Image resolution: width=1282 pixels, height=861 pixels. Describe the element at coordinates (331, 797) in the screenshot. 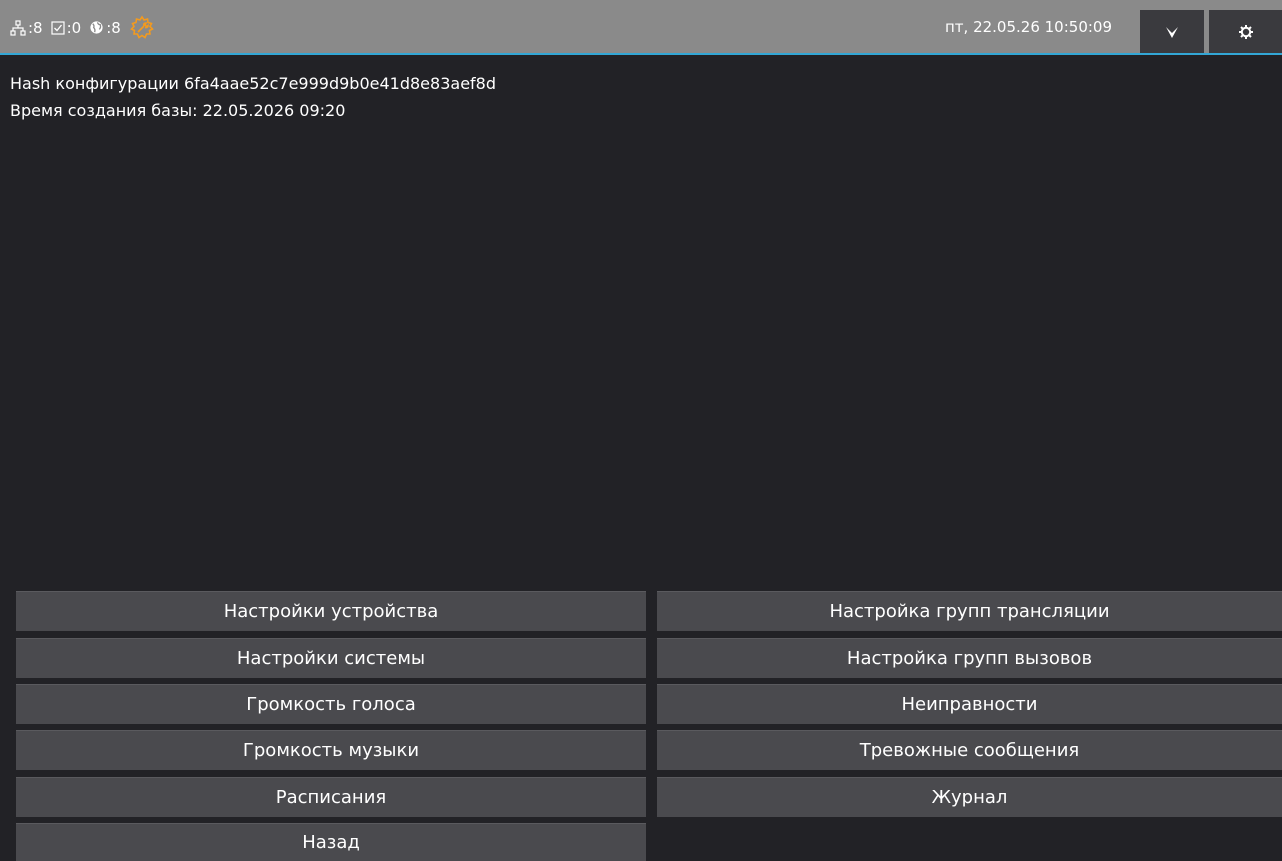

I see `schedules-button: Расписания` at that location.